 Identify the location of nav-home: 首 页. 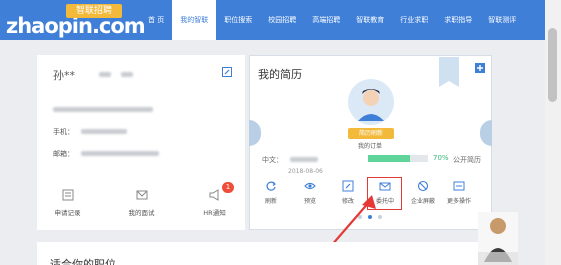
(156, 20).